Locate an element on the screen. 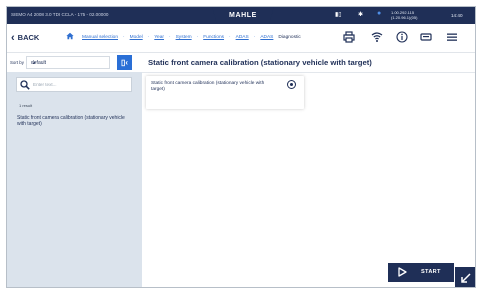  breadcrumb-current: Diagnostic is located at coordinates (289, 37).